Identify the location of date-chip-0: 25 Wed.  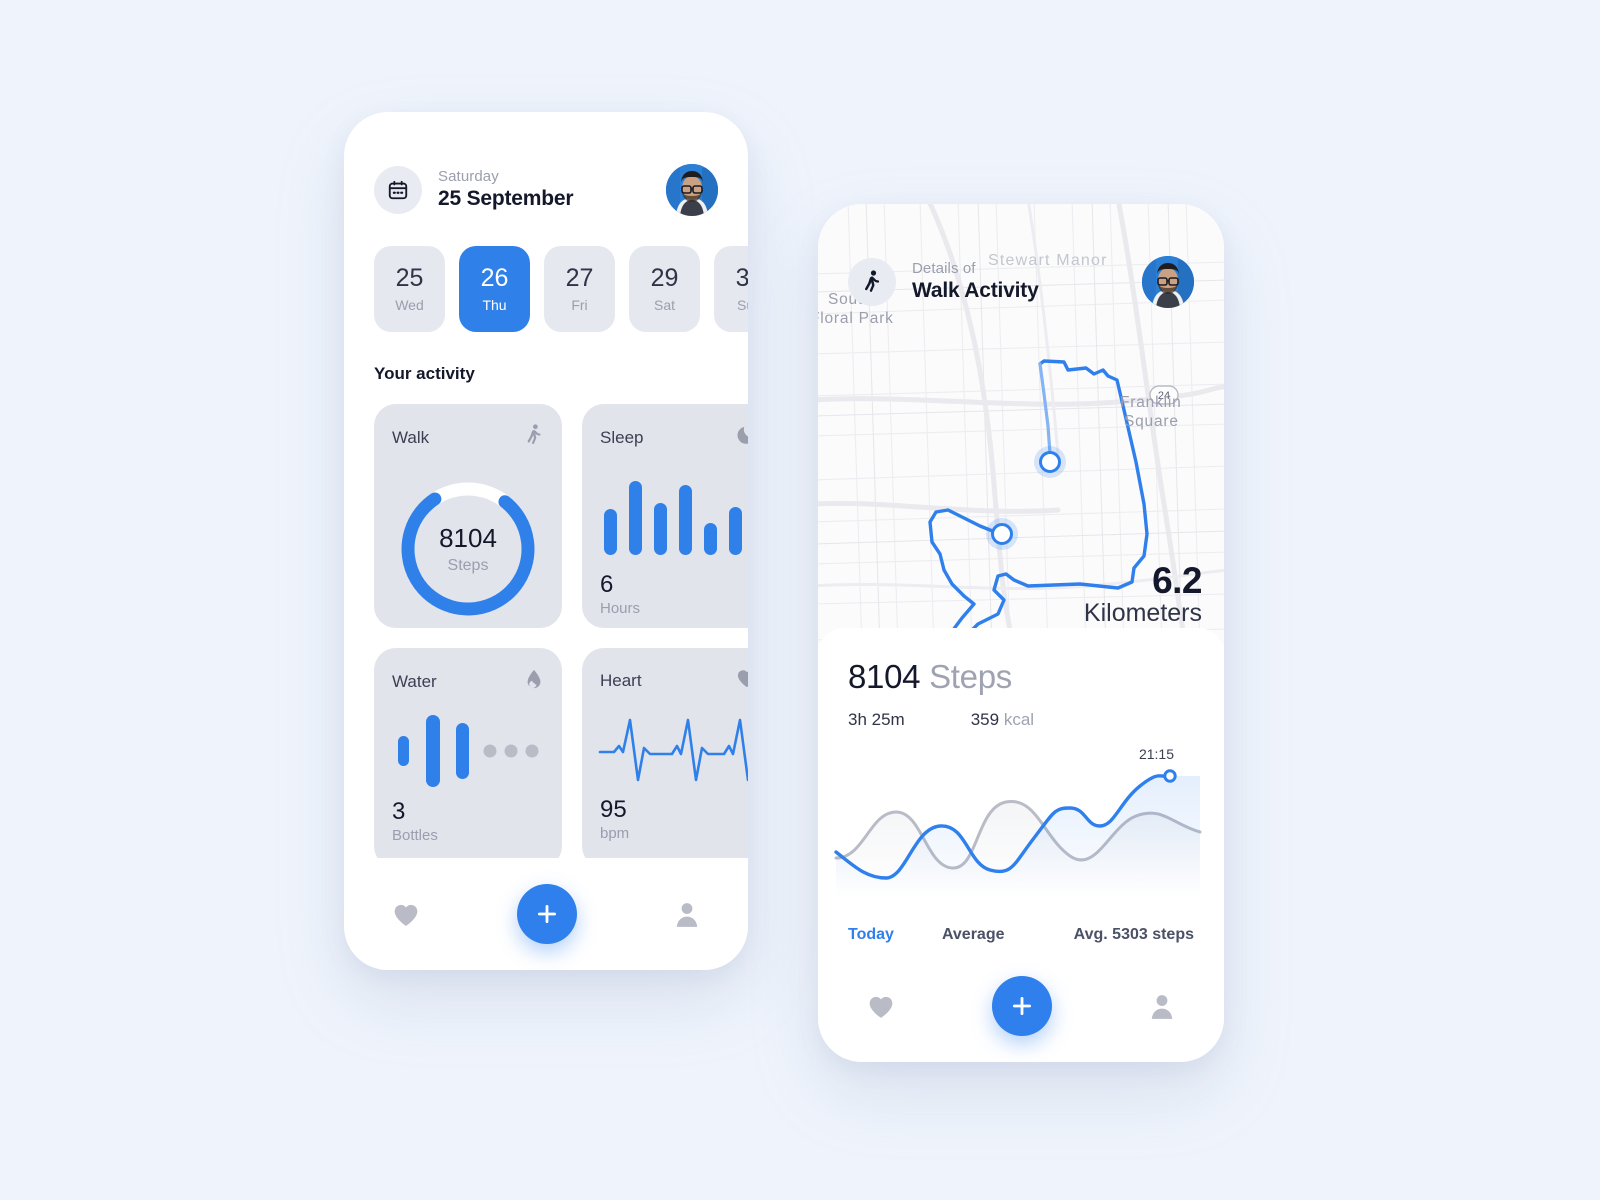
(409, 289).